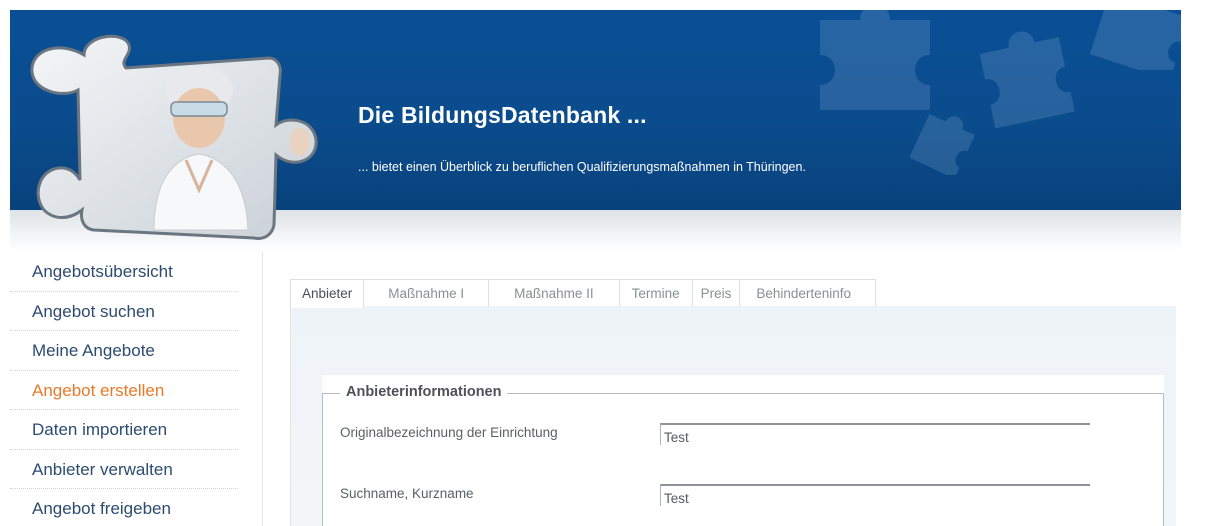 Image resolution: width=1208 pixels, height=526 pixels. Describe the element at coordinates (124, 507) in the screenshot. I see `sidebar-item-angebot-freigeben: Angebot freigeben` at that location.